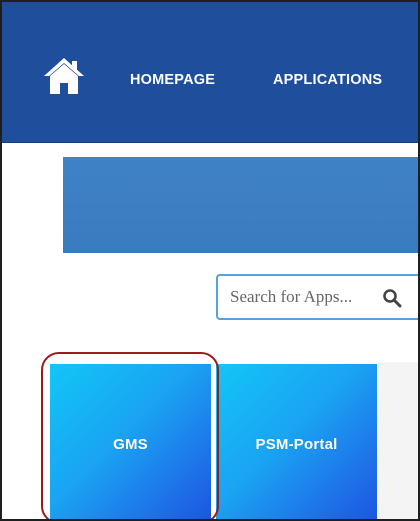  Describe the element at coordinates (392, 298) in the screenshot. I see `search-icon` at that location.